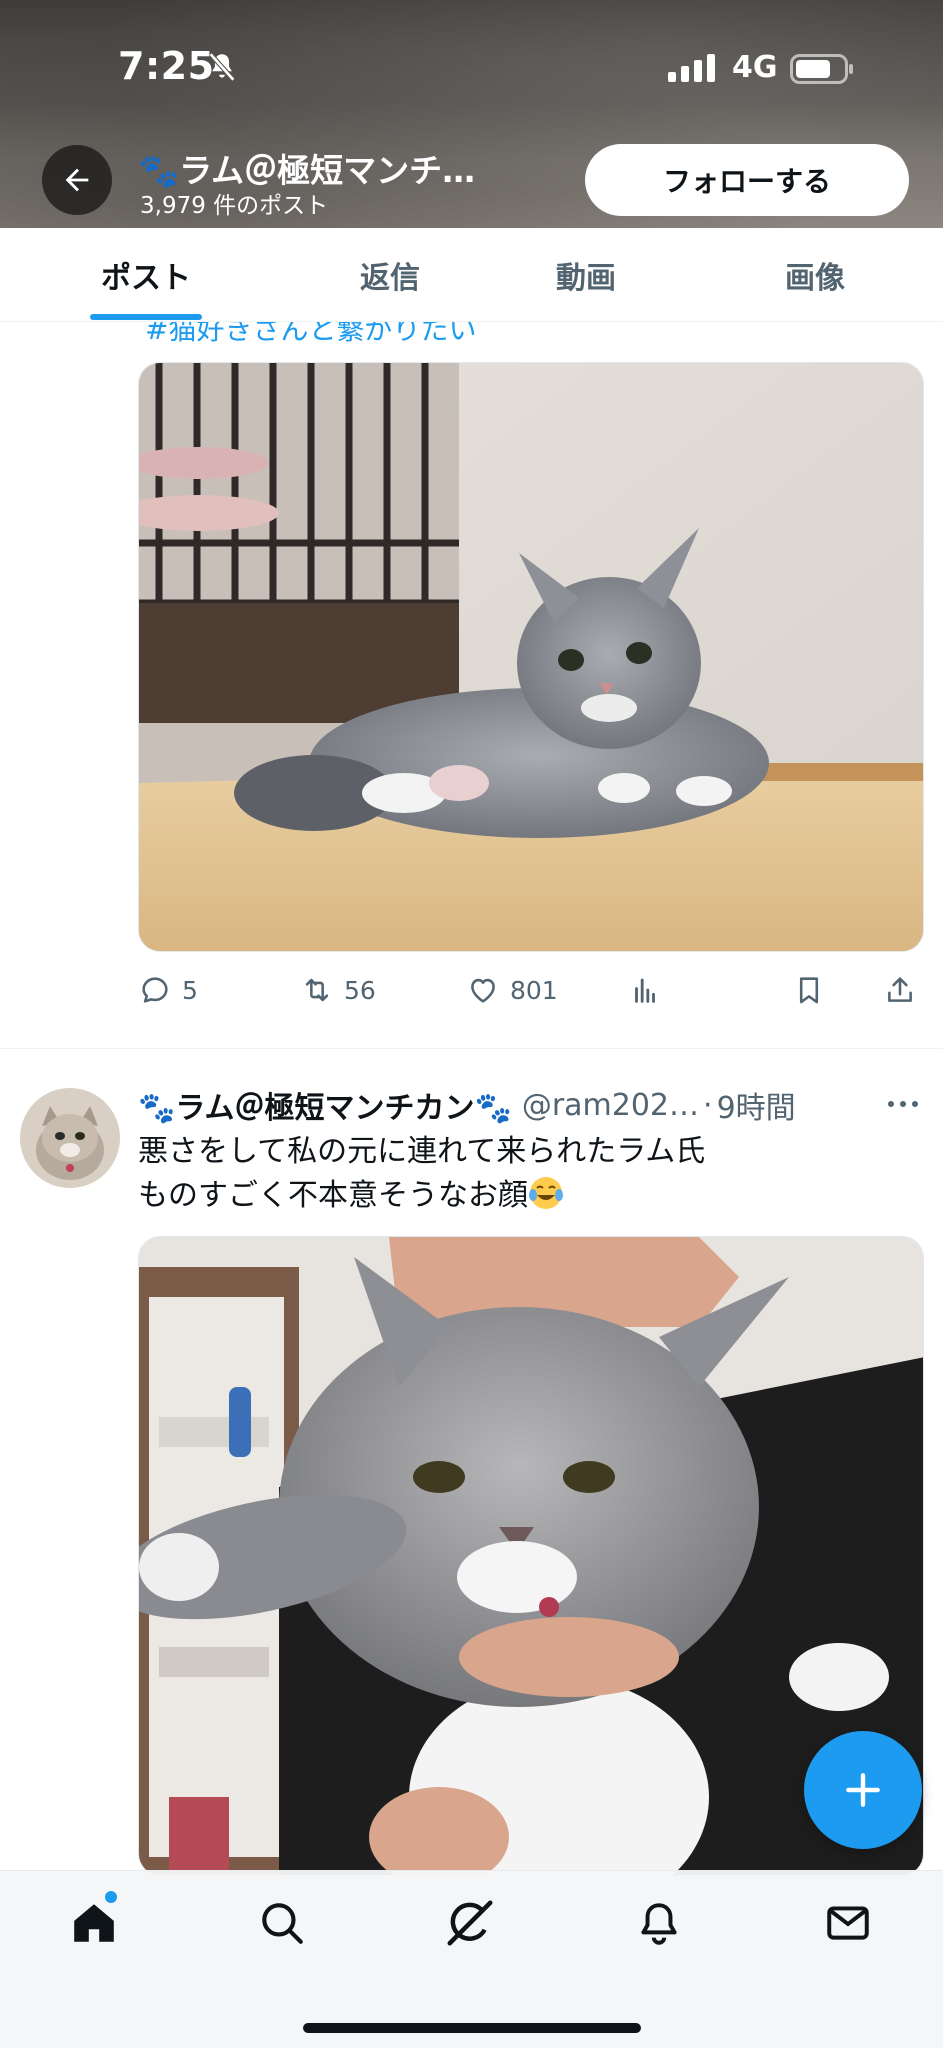  I want to click on post-text-line2: ものすごく不本意そうなお顔, so click(528, 1196).